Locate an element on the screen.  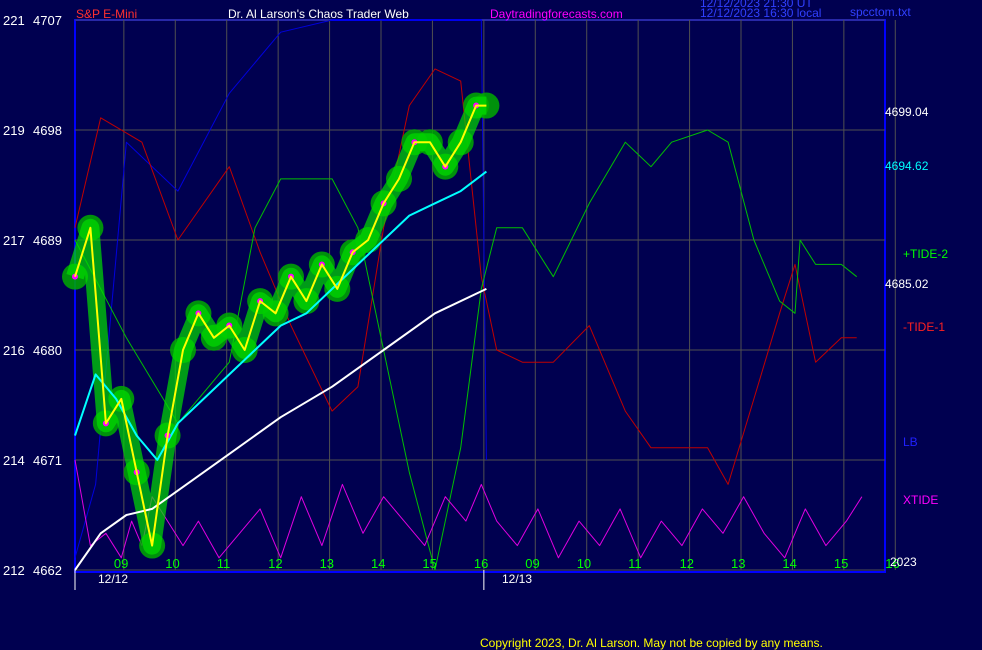
tide2-label: +TIDE-2 is located at coordinates (925, 254).